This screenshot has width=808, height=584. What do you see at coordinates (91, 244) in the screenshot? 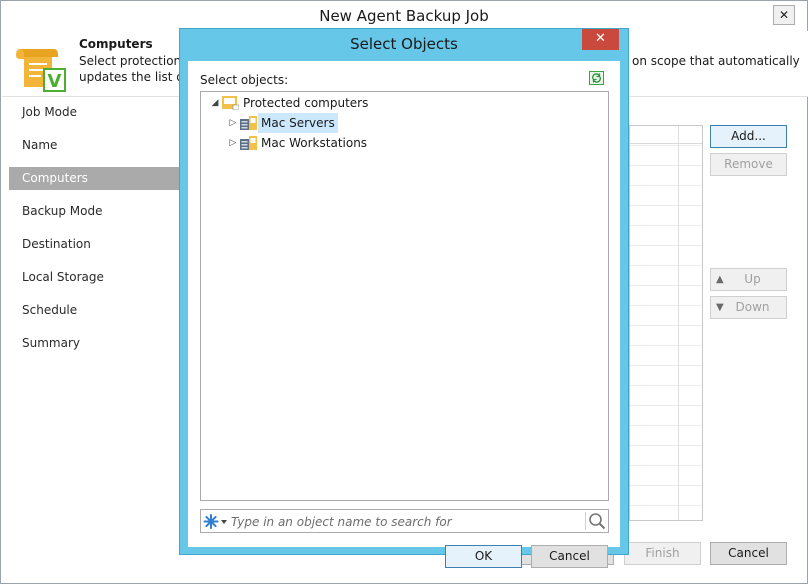
I see `step-destination: Destination` at bounding box center [91, 244].